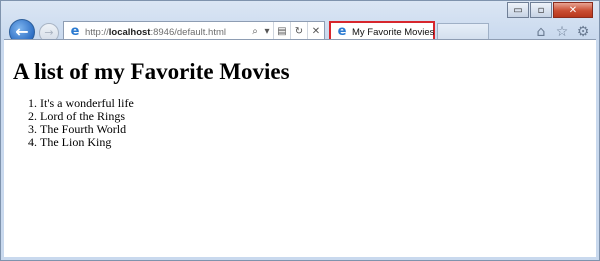 The height and width of the screenshot is (261, 600). I want to click on list-item: The Fourth World, so click(318, 129).